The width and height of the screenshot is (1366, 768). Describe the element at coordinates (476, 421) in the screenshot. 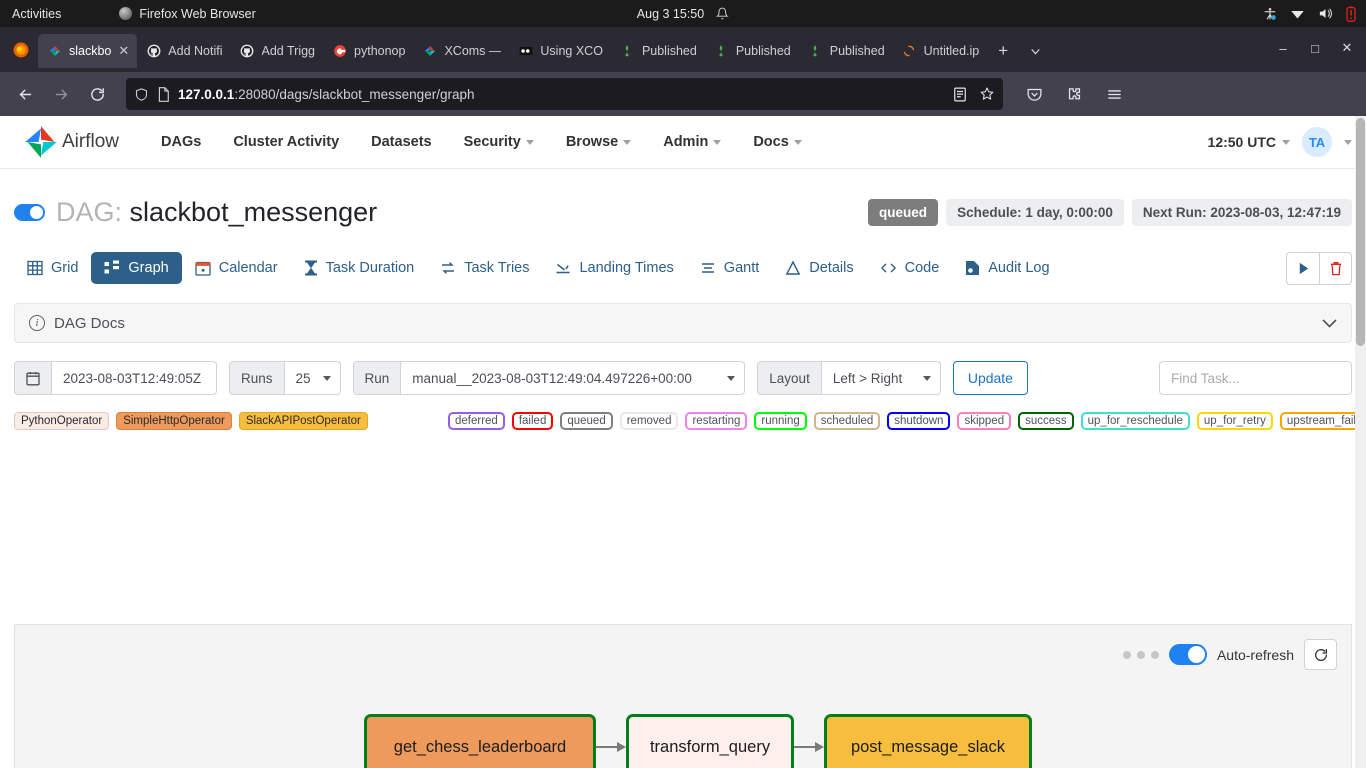

I see `state-legend-deferred: deferred` at that location.